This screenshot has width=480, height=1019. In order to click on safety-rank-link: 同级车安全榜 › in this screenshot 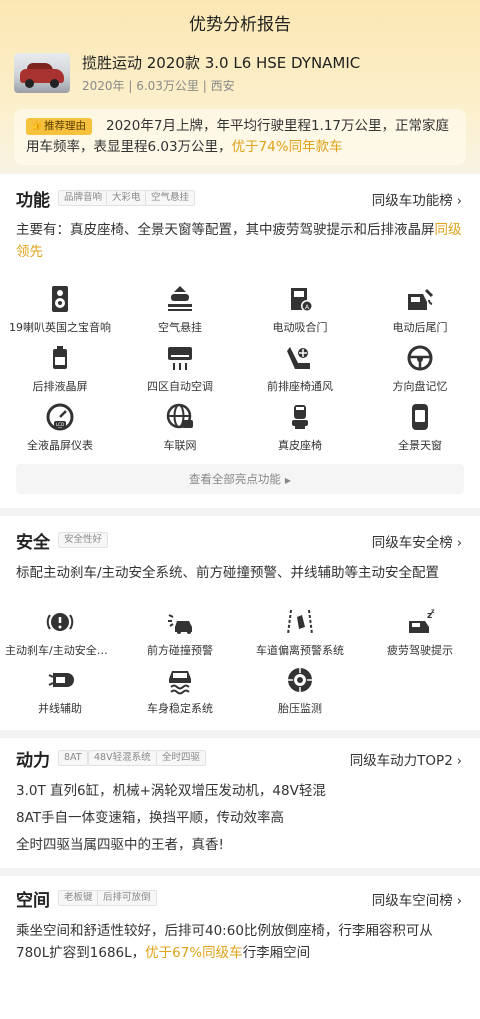, I will do `click(417, 541)`.